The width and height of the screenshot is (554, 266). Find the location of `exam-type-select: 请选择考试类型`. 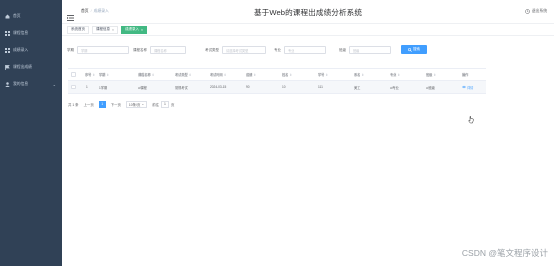

exam-type-select: 请选择考试类型 is located at coordinates (244, 50).